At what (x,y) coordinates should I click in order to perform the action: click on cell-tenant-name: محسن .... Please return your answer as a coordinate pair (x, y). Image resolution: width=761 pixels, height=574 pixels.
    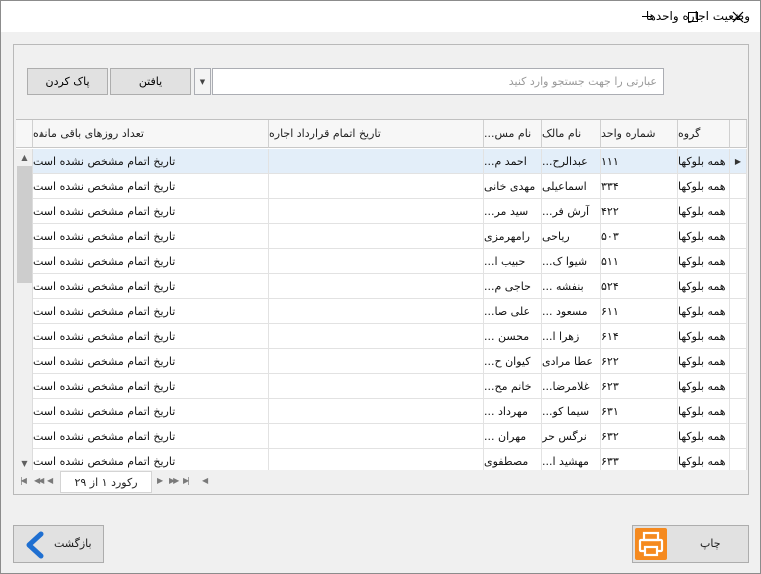
    Looking at the image, I should click on (513, 336).